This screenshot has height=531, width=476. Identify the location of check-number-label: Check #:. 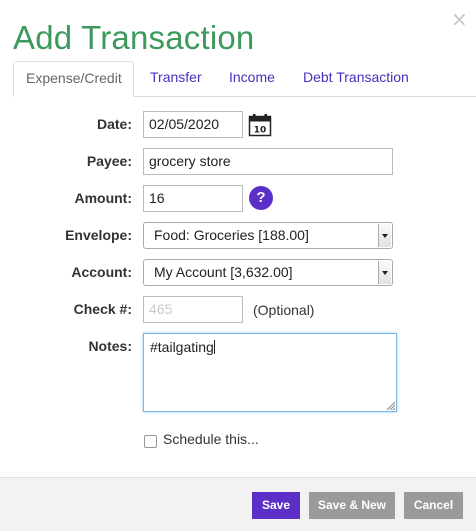
(102, 309).